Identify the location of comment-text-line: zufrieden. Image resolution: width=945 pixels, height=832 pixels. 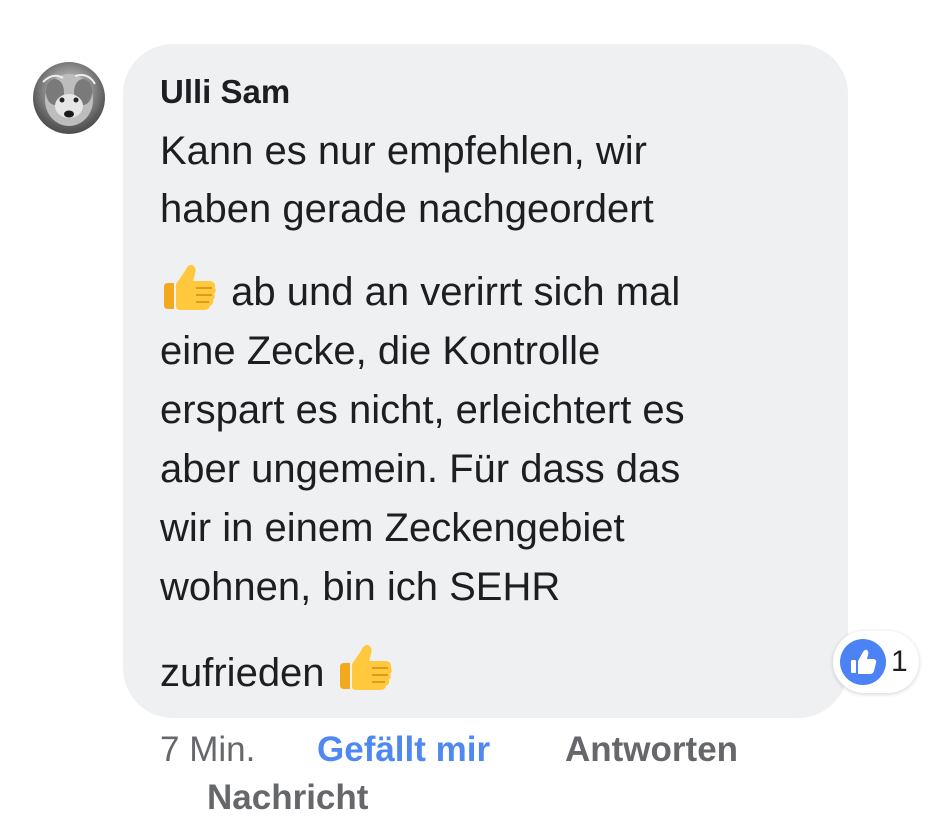
(278, 672).